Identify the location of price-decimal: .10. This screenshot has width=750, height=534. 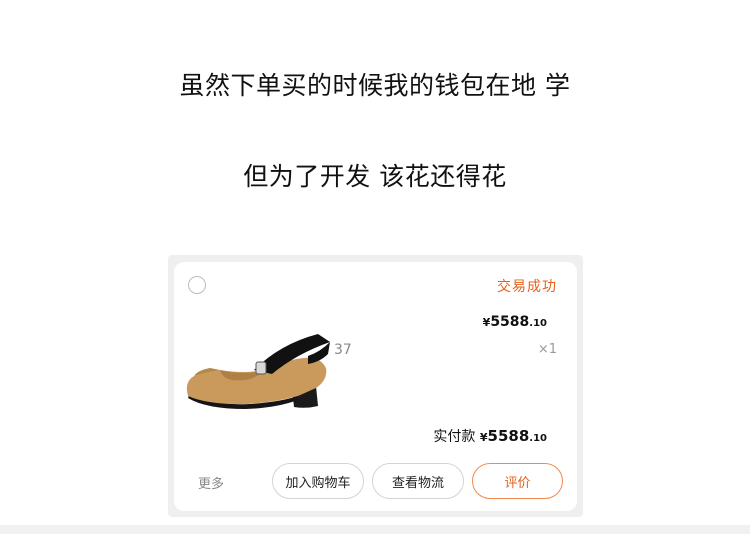
(538, 323).